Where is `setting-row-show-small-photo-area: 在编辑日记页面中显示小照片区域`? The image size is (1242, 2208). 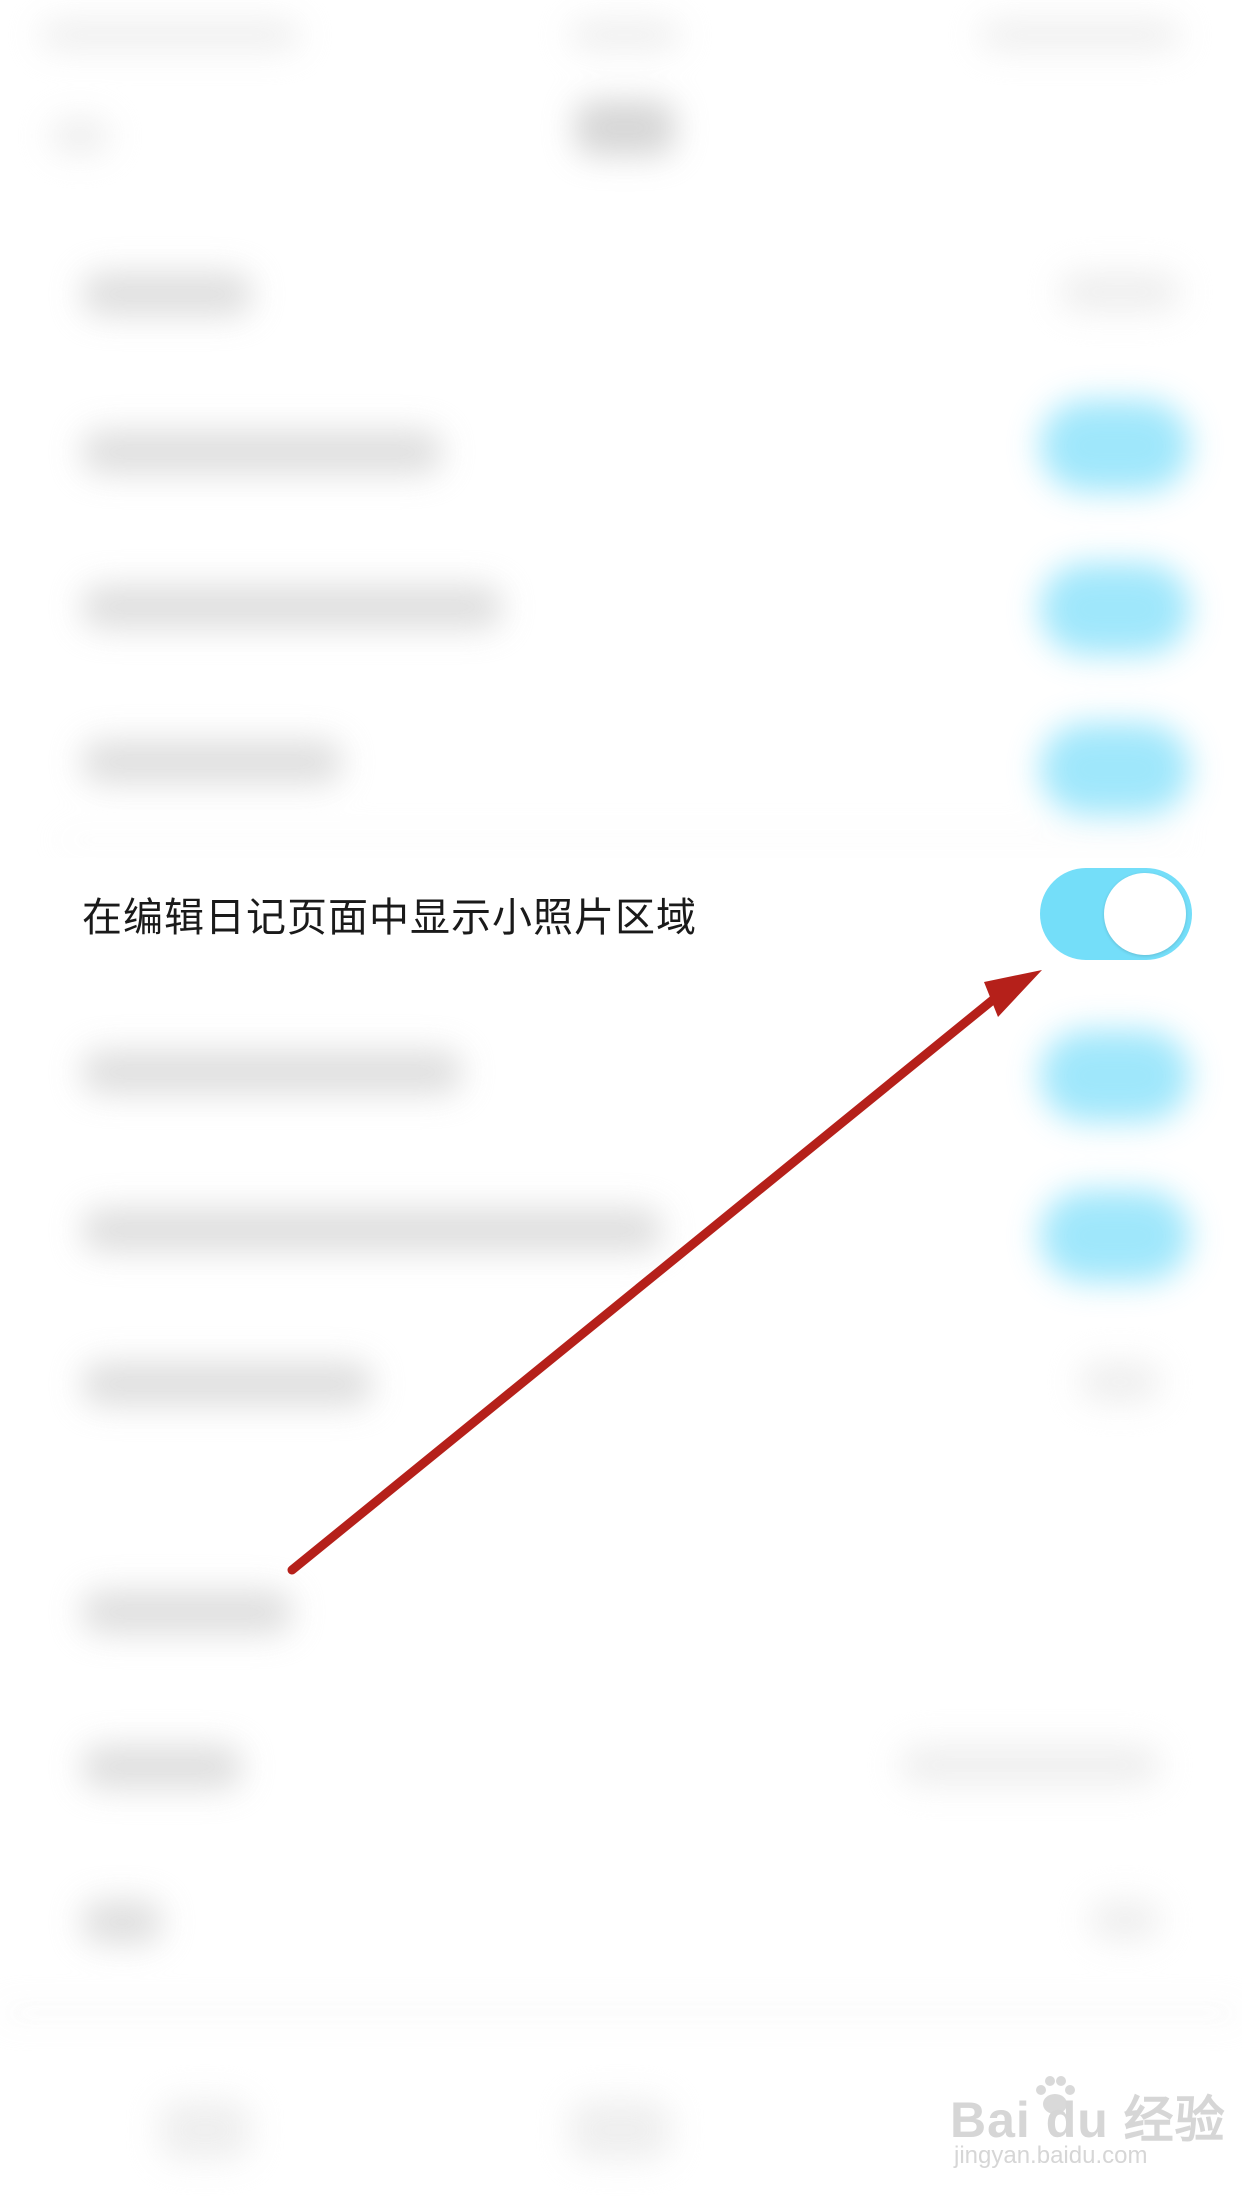
setting-row-show-small-photo-area: 在编辑日记页面中显示小照片区域 is located at coordinates (621, 918).